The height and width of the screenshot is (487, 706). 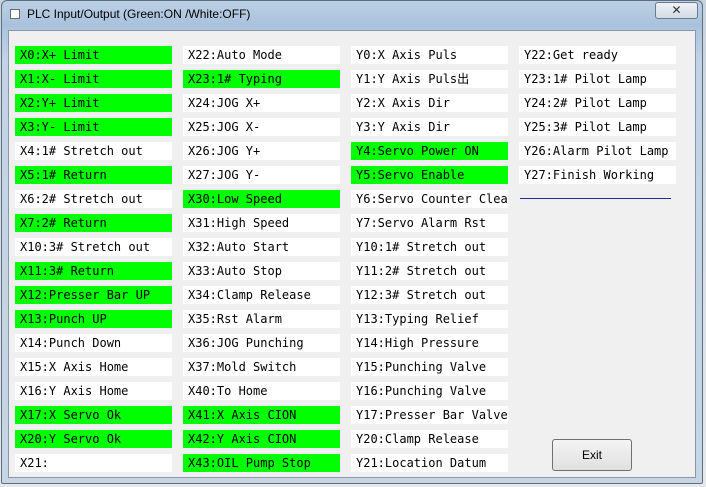 What do you see at coordinates (429, 79) in the screenshot?
I see `io-signal-y1: Y1:Y Axis Puls出` at bounding box center [429, 79].